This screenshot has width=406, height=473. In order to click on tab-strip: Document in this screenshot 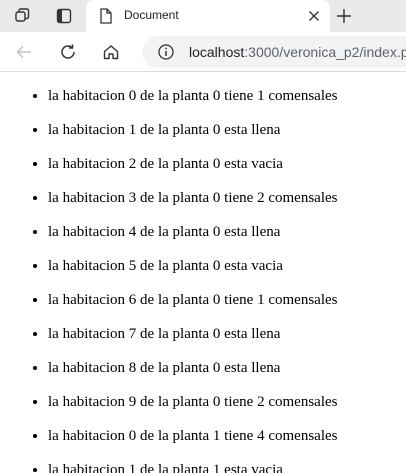, I will do `click(203, 16)`.